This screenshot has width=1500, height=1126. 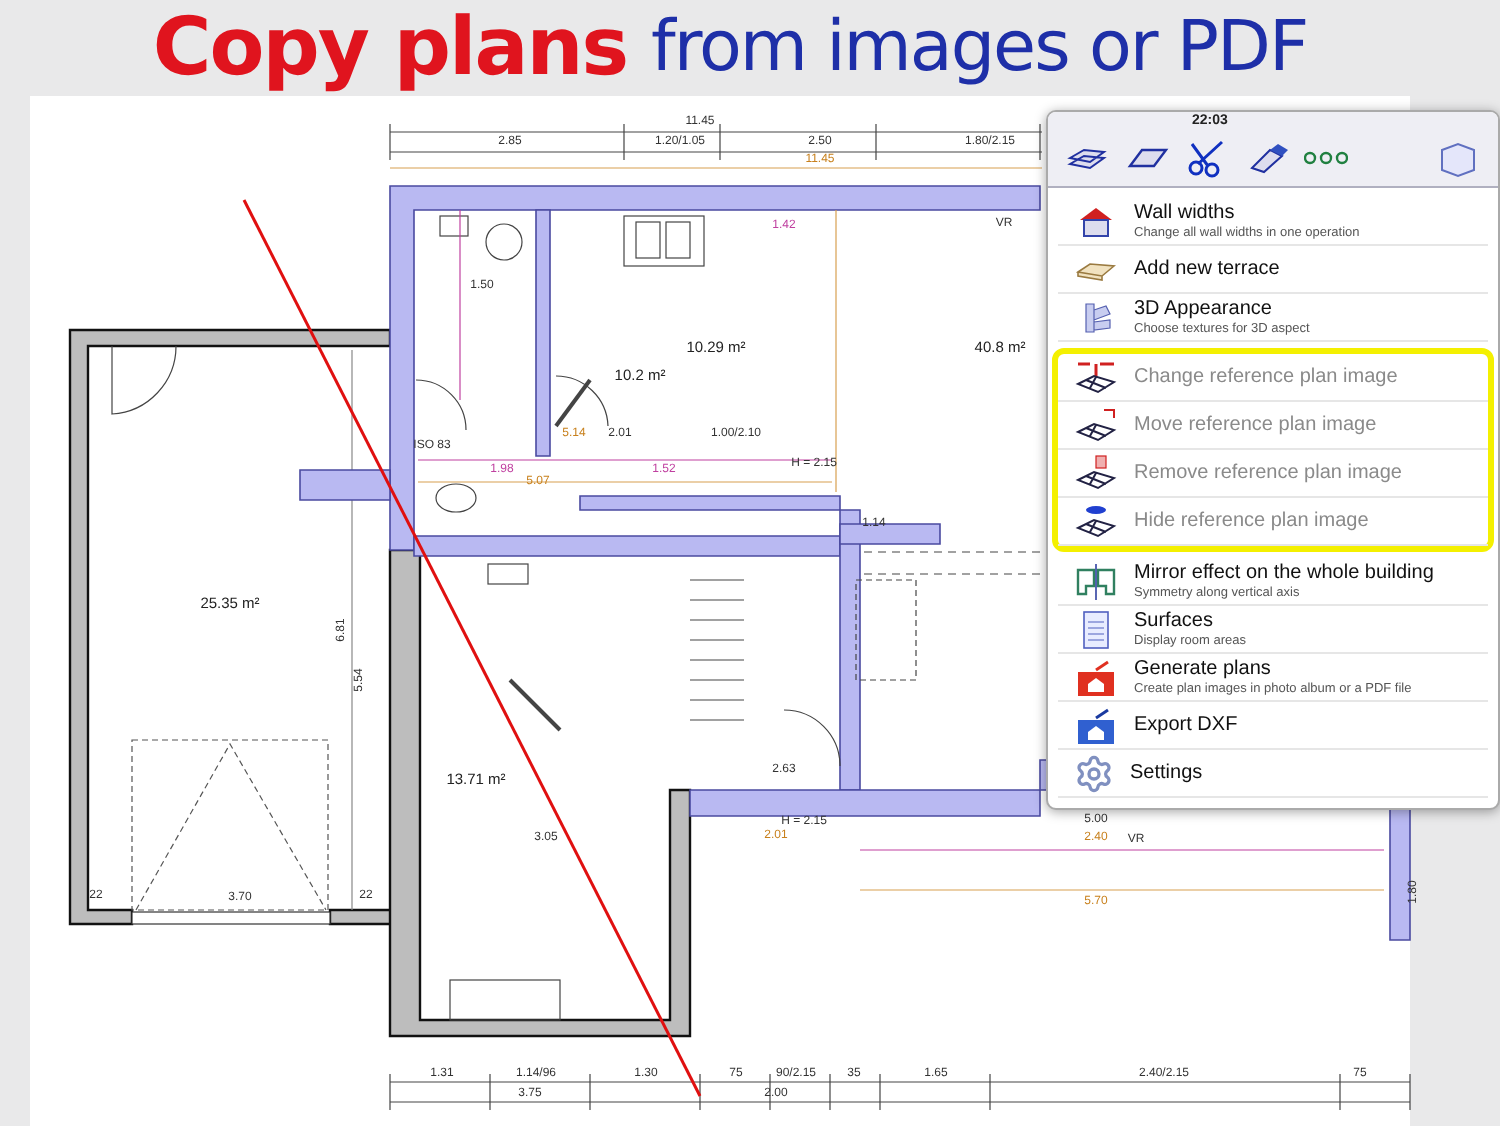 What do you see at coordinates (1166, 773) in the screenshot?
I see `item-title: Settings` at bounding box center [1166, 773].